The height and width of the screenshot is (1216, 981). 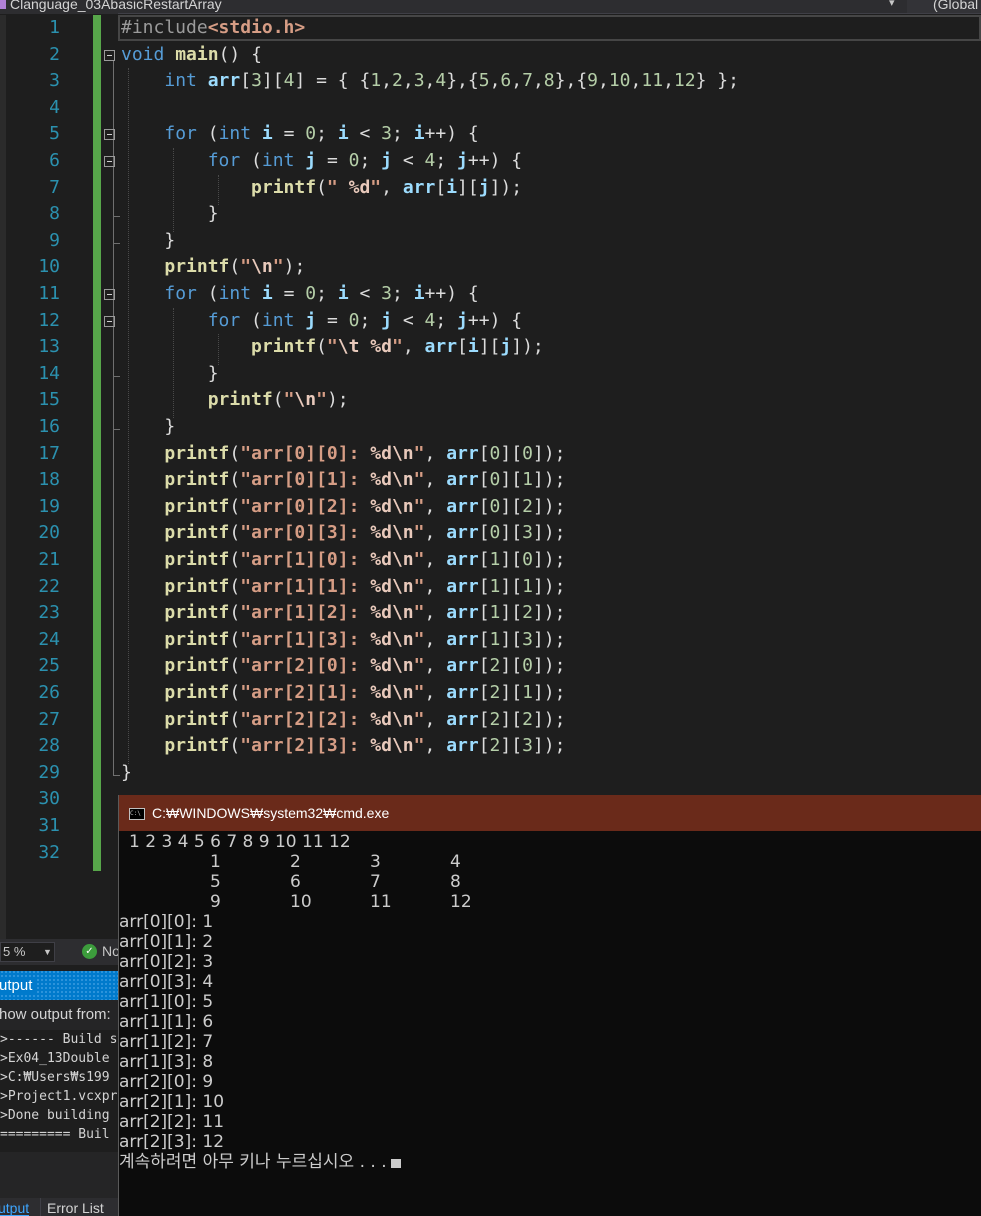 What do you see at coordinates (49, 746) in the screenshot?
I see `line-number: 28` at bounding box center [49, 746].